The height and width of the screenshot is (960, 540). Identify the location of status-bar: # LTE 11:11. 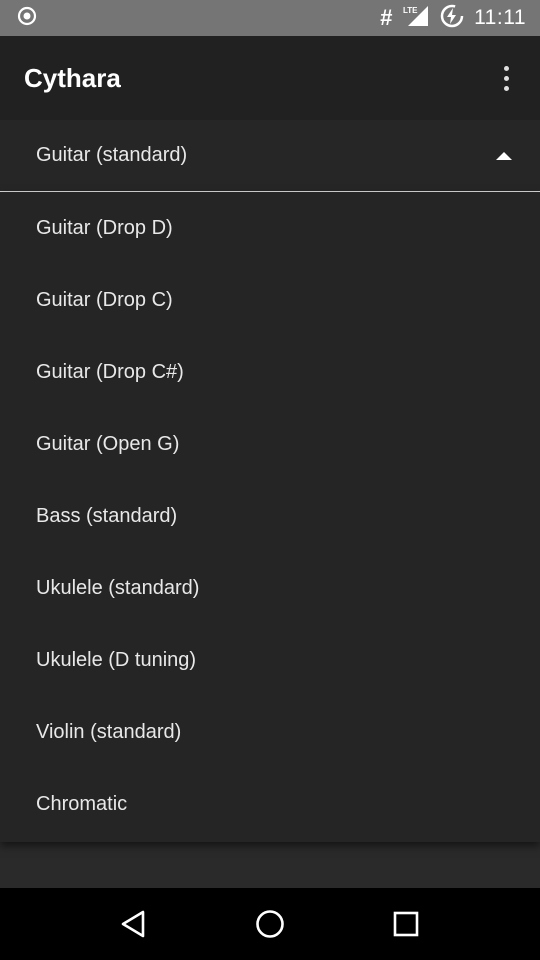
(270, 18).